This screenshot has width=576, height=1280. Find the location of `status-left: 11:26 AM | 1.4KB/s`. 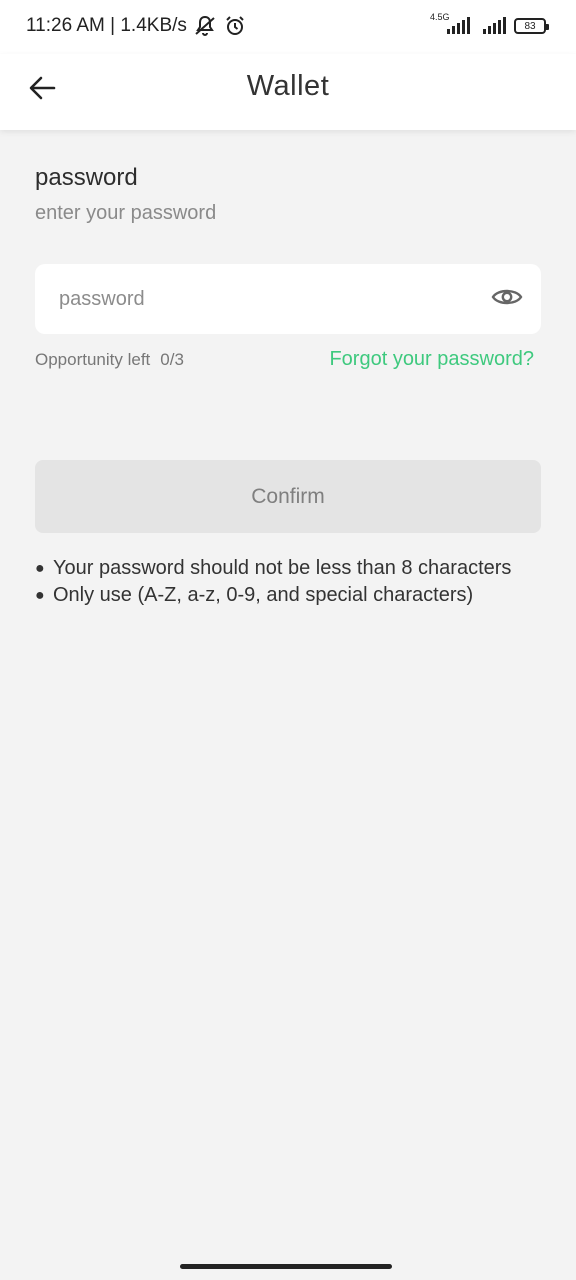

status-left: 11:26 AM | 1.4KB/s is located at coordinates (136, 26).